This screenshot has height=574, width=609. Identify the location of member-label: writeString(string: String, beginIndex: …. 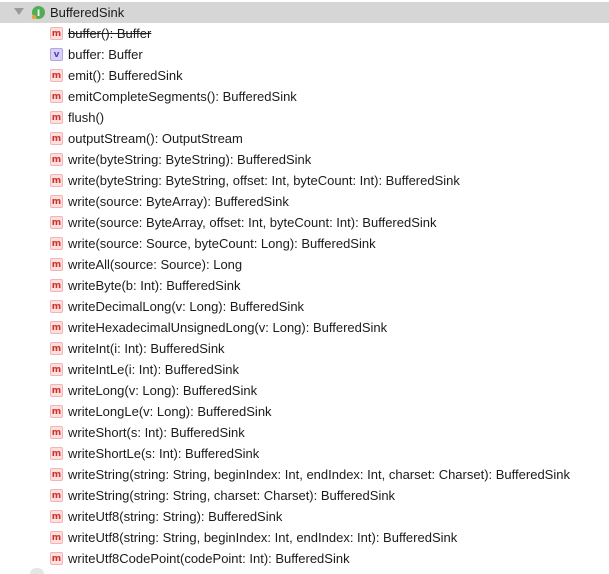
(319, 474).